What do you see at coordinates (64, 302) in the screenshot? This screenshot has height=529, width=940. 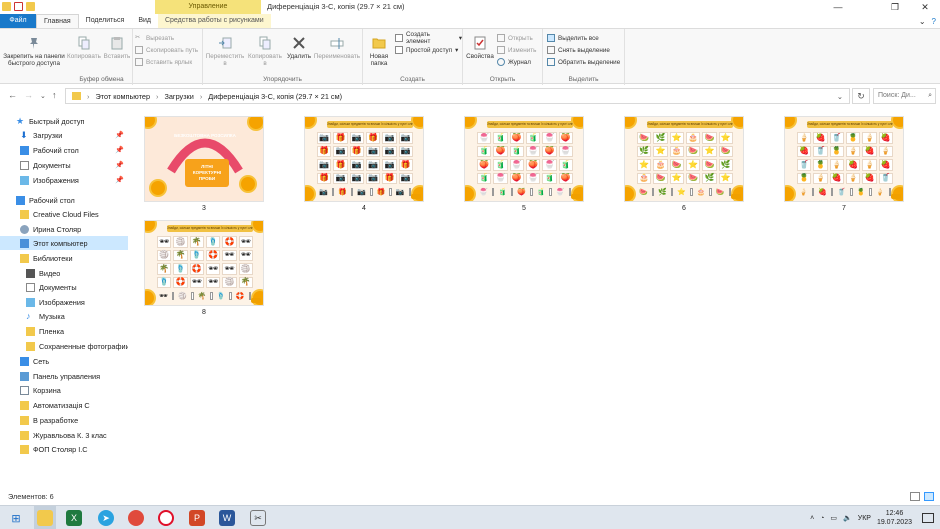 I see `nav-pictures: Изображения` at bounding box center [64, 302].